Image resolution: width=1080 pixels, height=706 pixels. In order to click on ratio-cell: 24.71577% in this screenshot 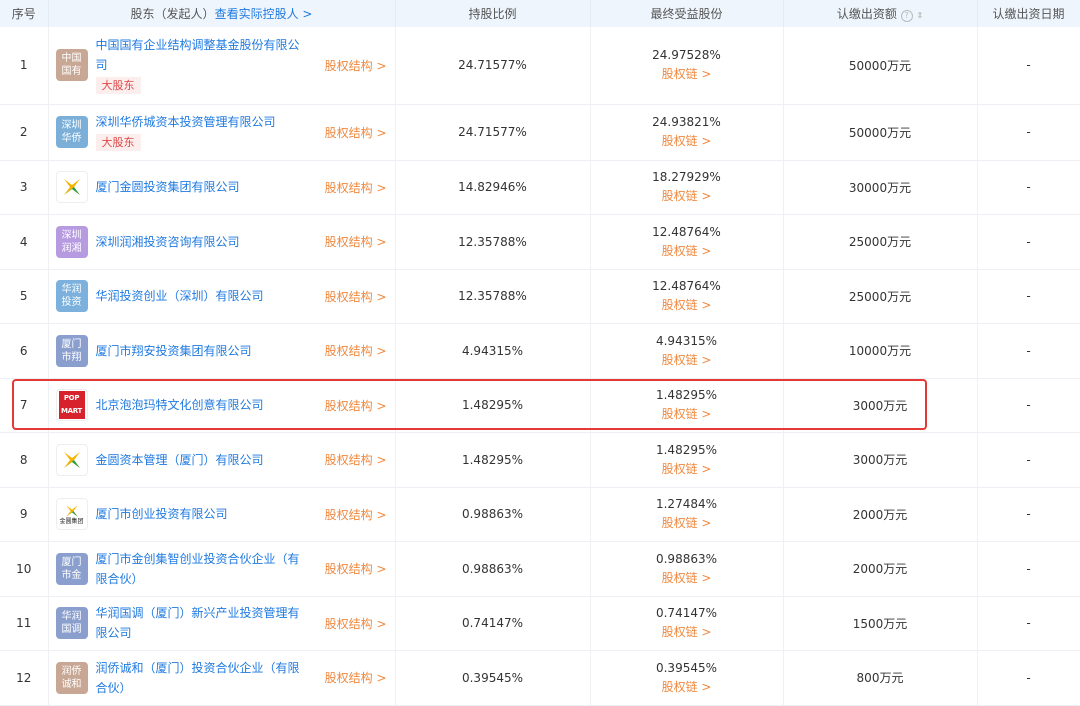, I will do `click(493, 132)`.